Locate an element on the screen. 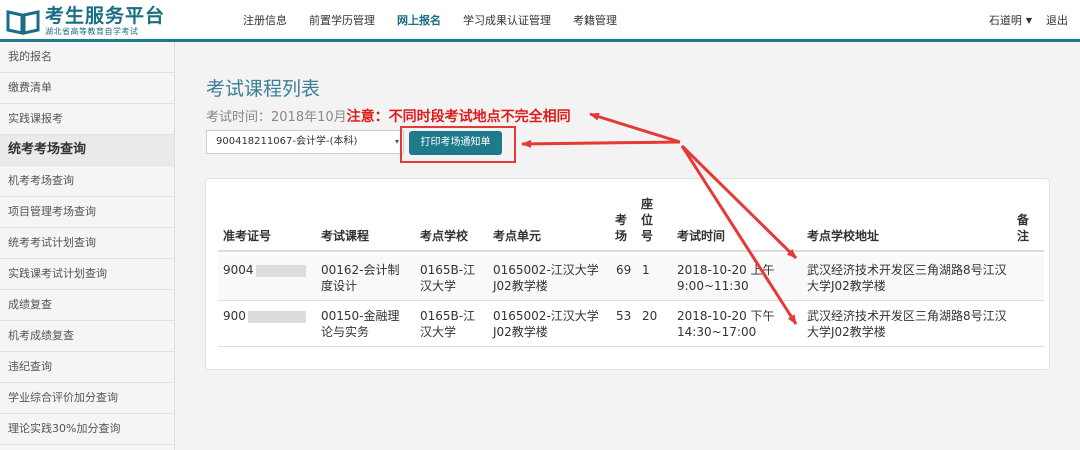 This screenshot has width=1080, height=450. col-time: 考试时间 is located at coordinates (701, 236).